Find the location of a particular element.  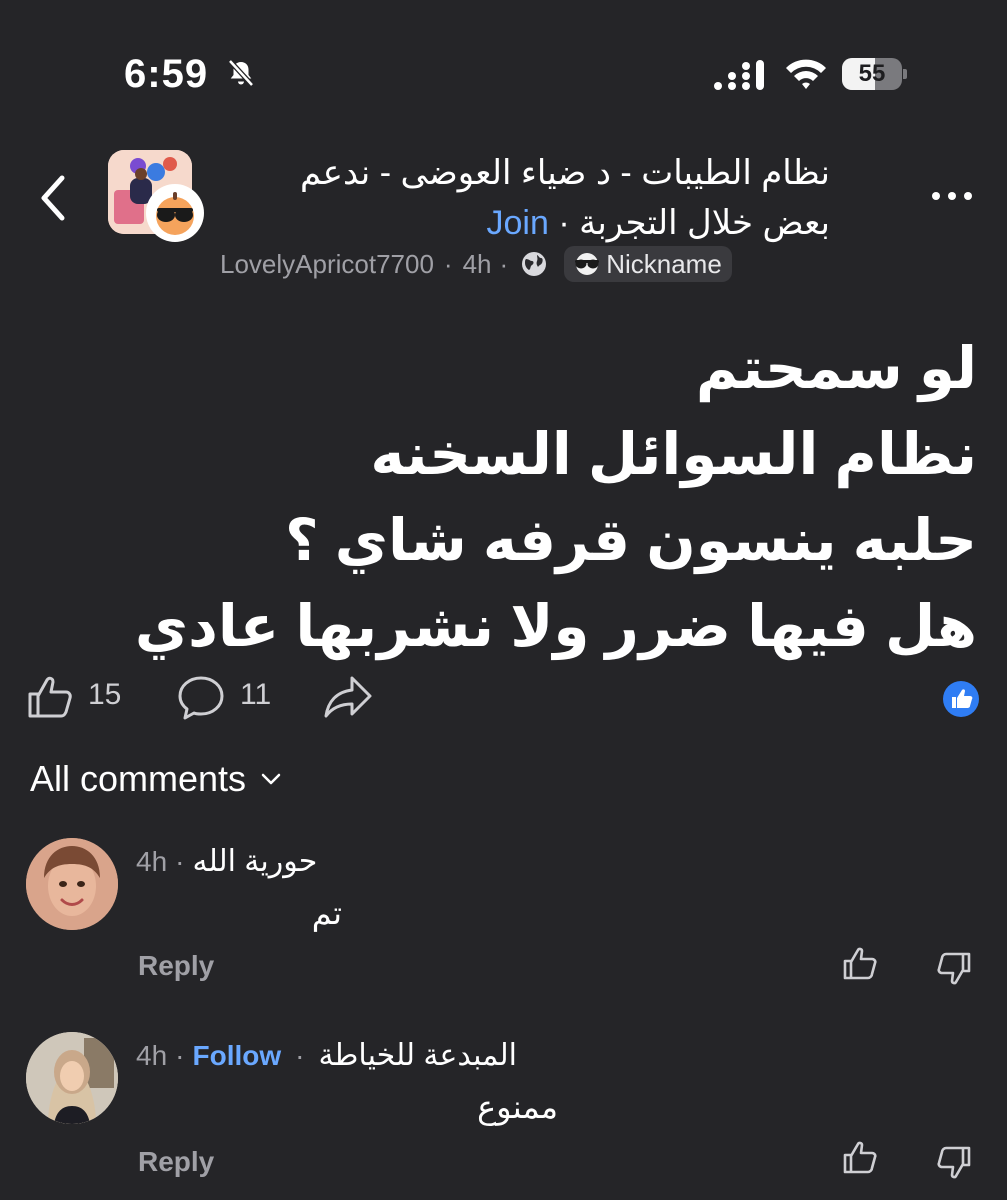

post-meta: LovelyApricot7700 · 4h · Nickname is located at coordinates (476, 264).